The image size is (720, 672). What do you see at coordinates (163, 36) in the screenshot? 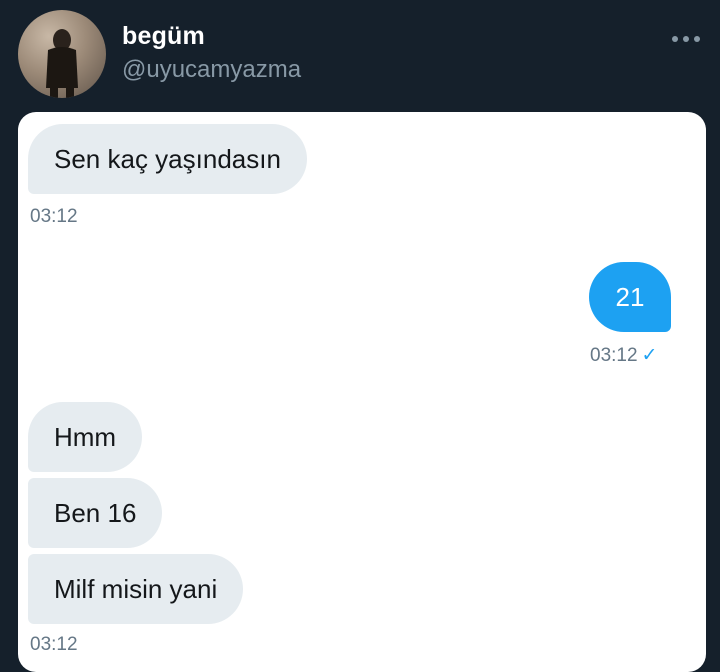
I see `display-name: begüm` at bounding box center [163, 36].